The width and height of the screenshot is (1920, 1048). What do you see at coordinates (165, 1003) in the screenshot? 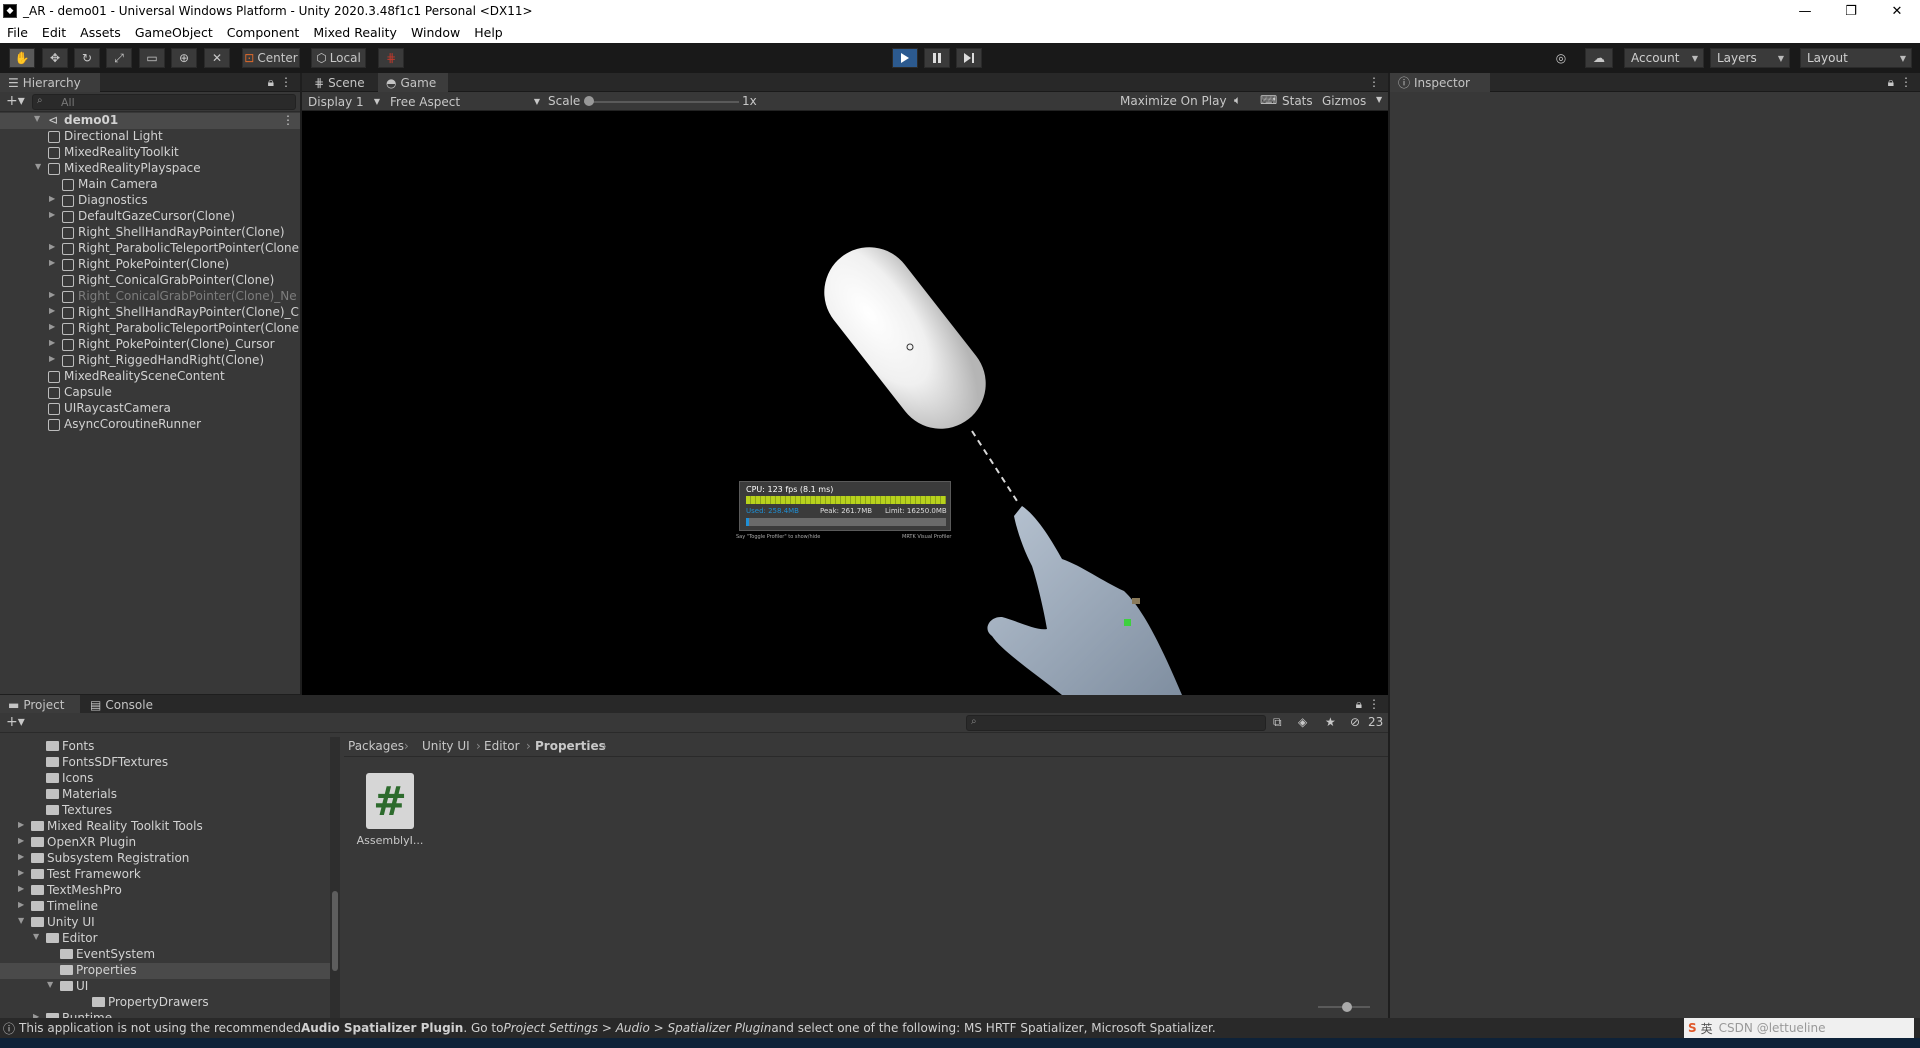
I see `project-tree-item: PropertyDrawers` at bounding box center [165, 1003].